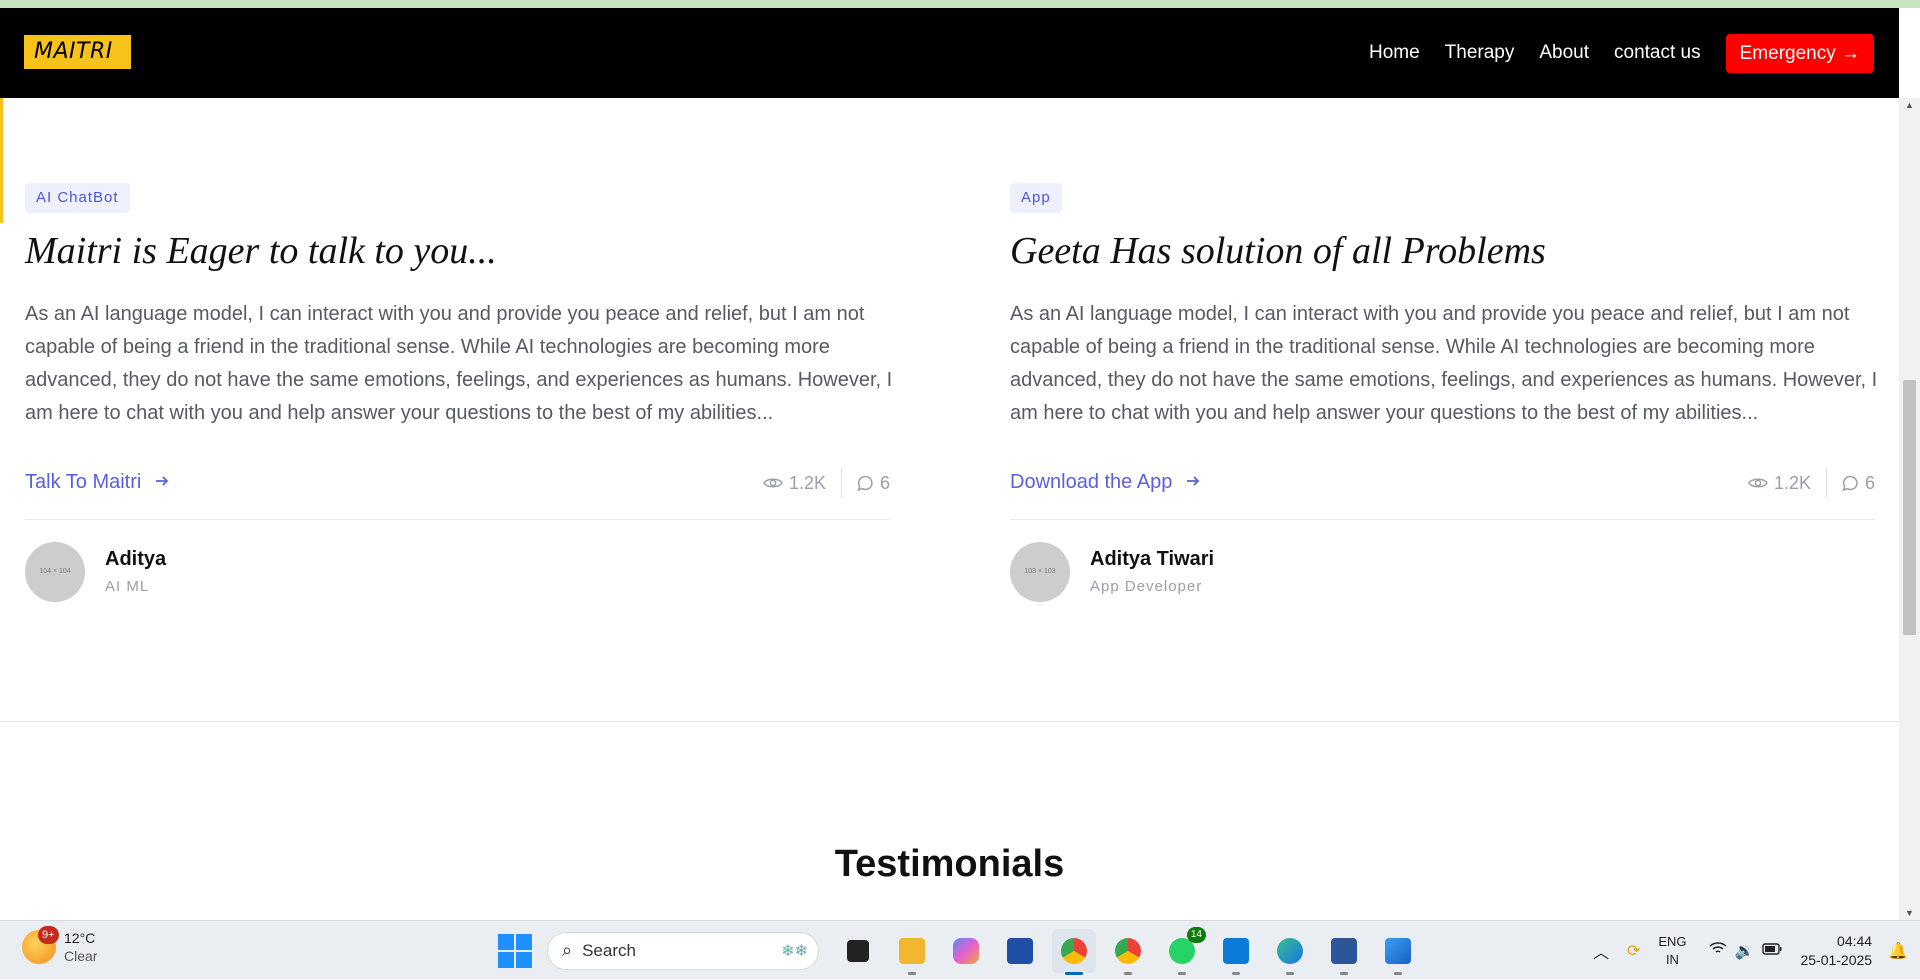  I want to click on nav-about: About, so click(1564, 53).